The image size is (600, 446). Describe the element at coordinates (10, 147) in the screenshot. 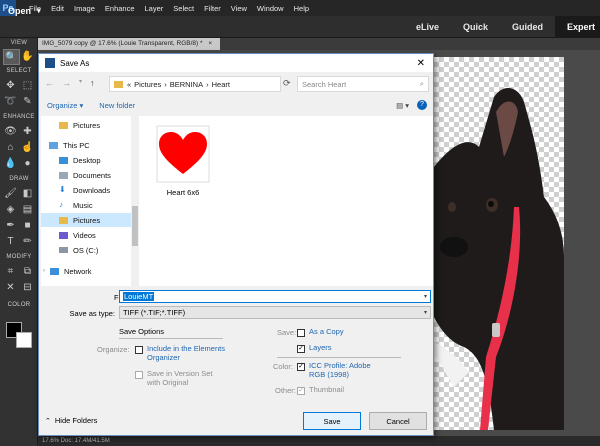

I see `clone-stamp-tool-icon: ⌂` at that location.